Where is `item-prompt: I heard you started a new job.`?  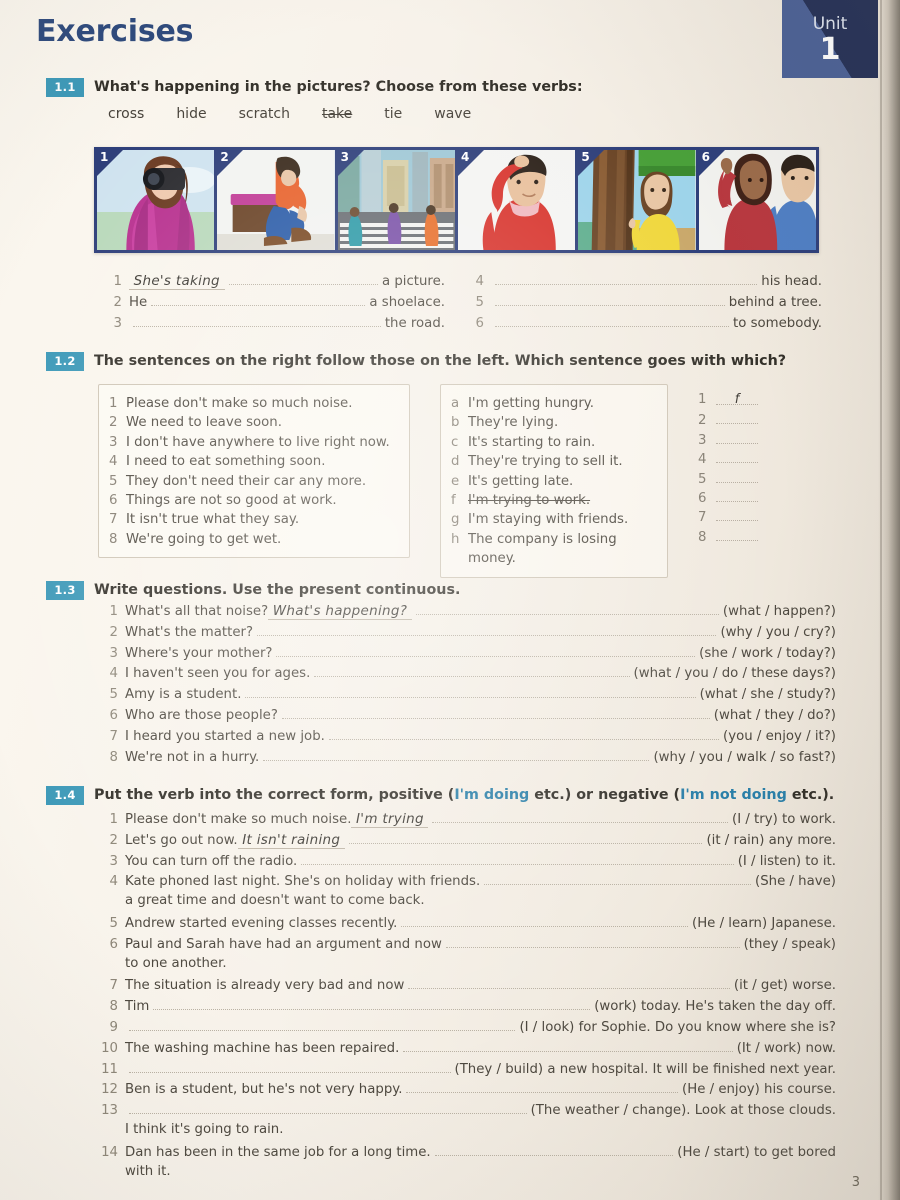 item-prompt: I heard you started a new job. is located at coordinates (225, 736).